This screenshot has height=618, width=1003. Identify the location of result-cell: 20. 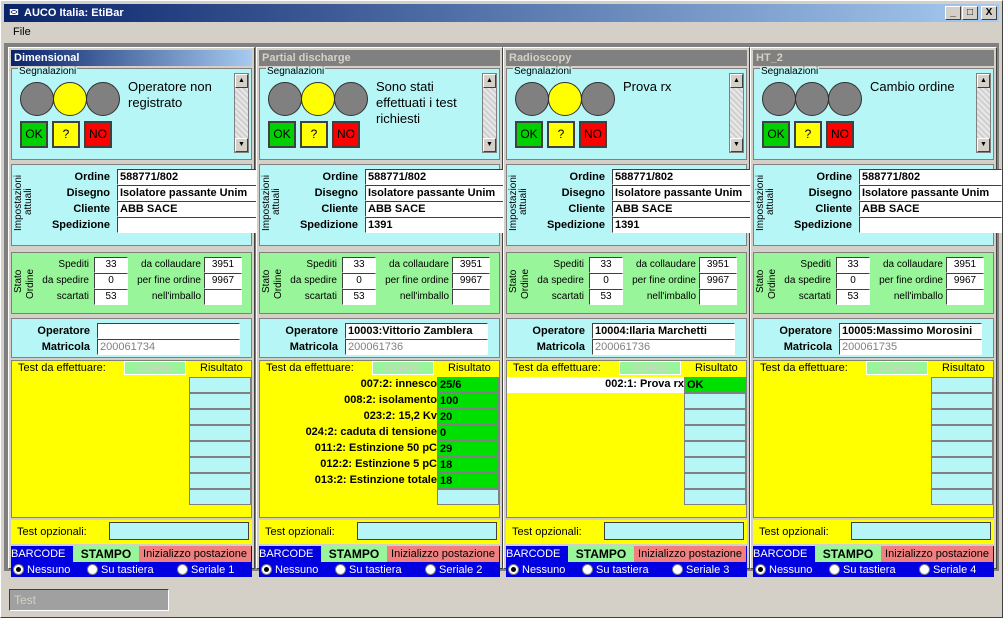
(468, 417).